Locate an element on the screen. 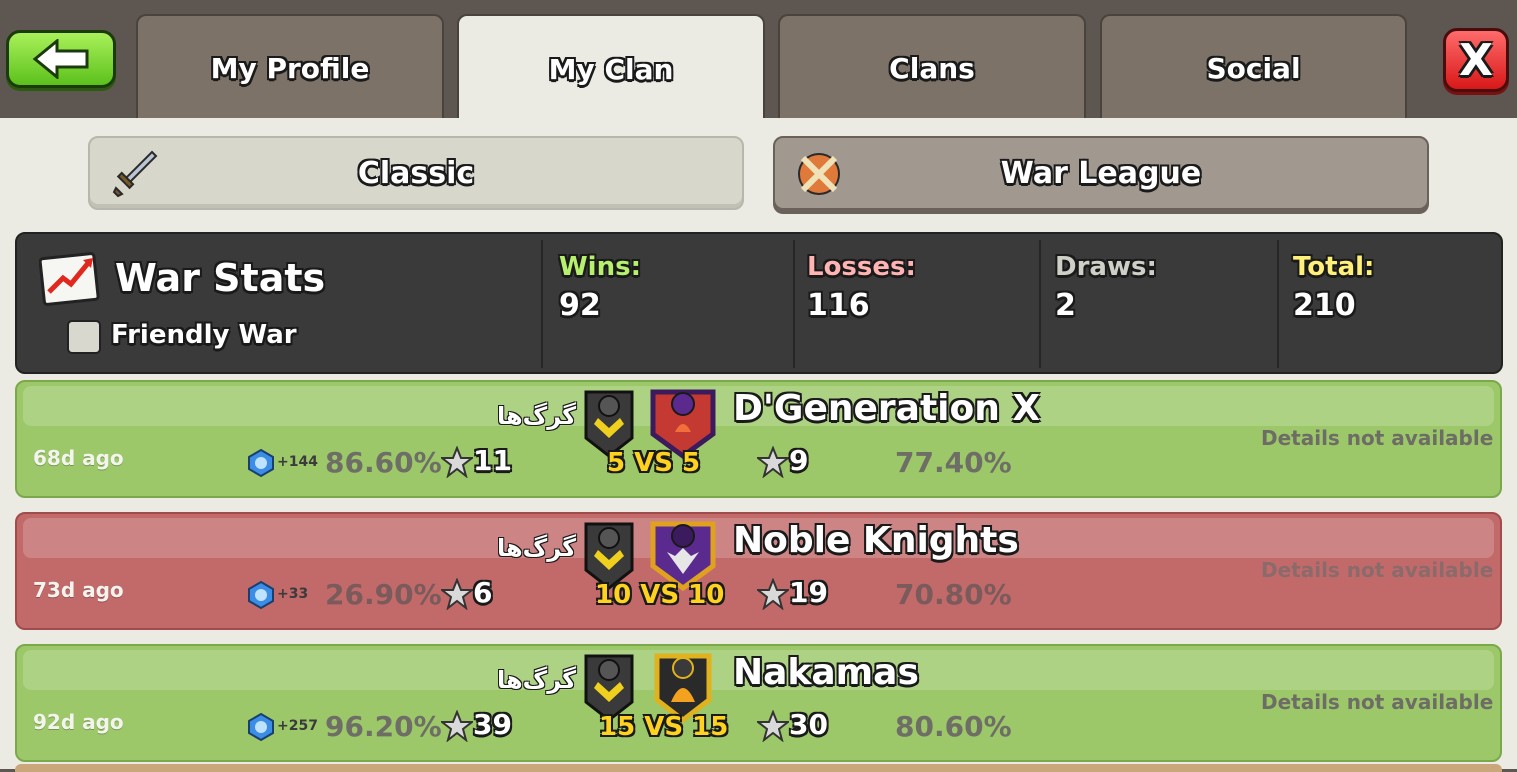  losses-value: 116 is located at coordinates (838, 305).